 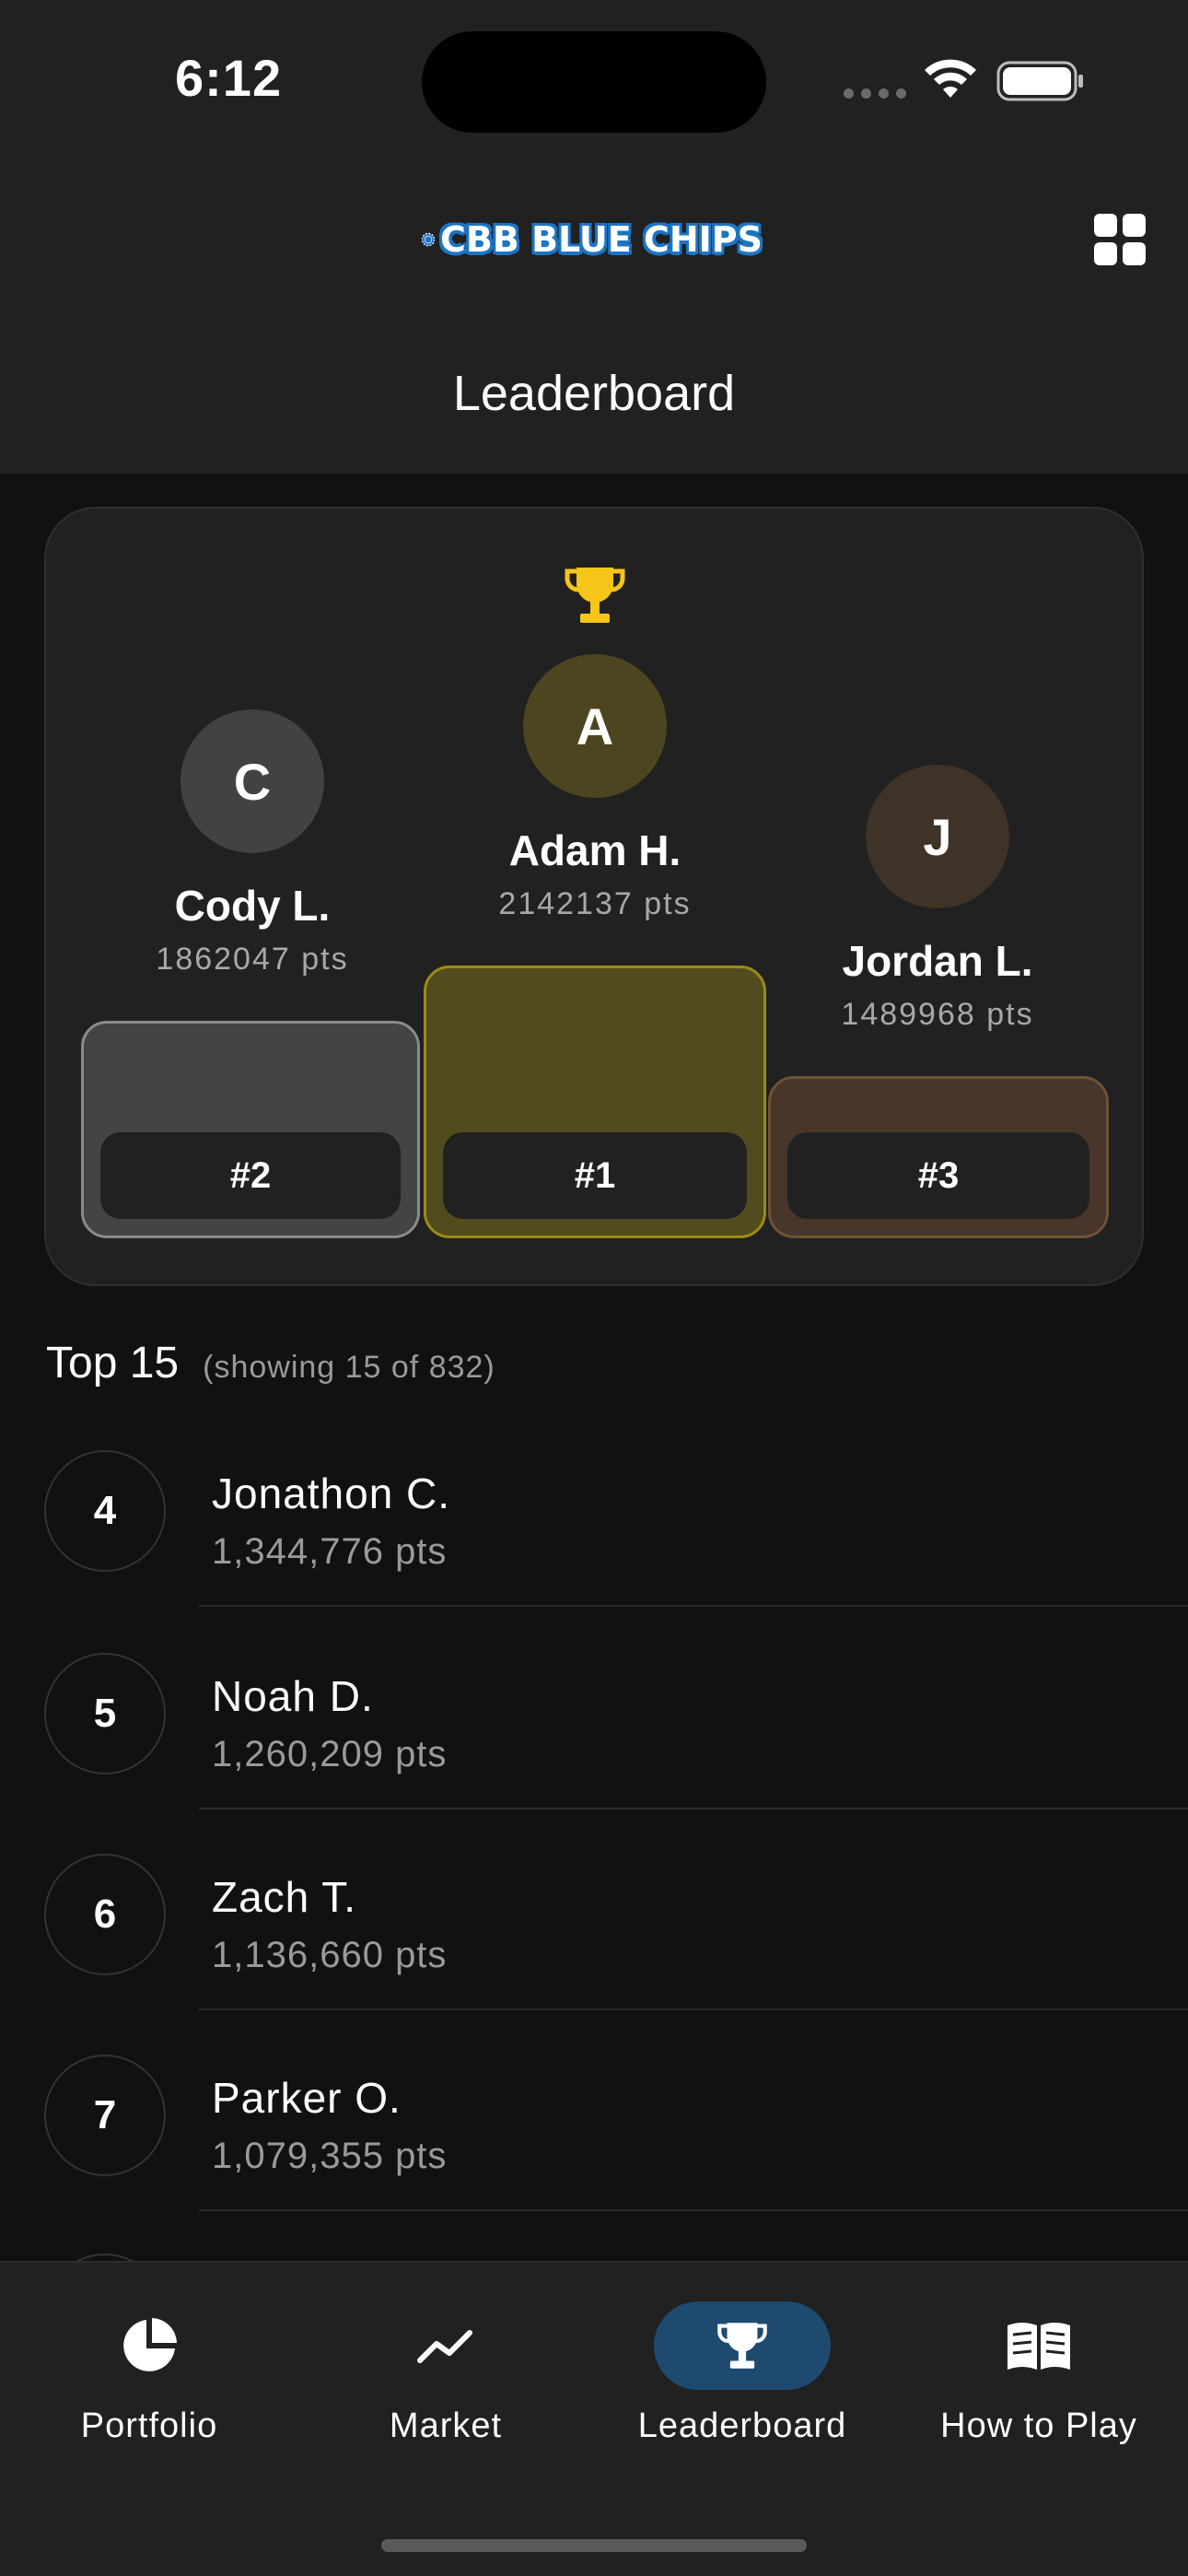 I want to click on podium-block-third: #3, so click(x=938, y=1157).